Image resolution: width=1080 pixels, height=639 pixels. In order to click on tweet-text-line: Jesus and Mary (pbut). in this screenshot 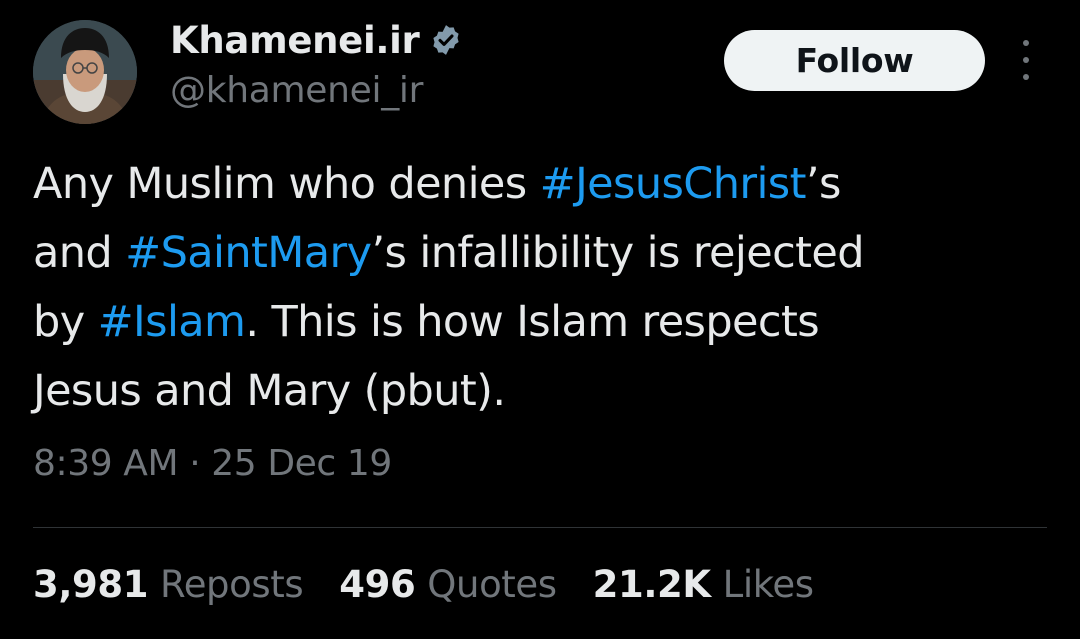, I will do `click(538, 391)`.